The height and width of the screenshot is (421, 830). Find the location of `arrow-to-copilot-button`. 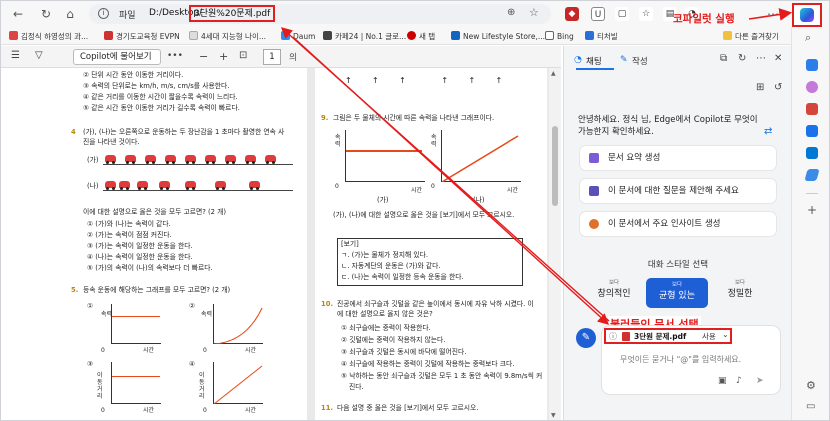

arrow-to-copilot-button is located at coordinates (770, 14).